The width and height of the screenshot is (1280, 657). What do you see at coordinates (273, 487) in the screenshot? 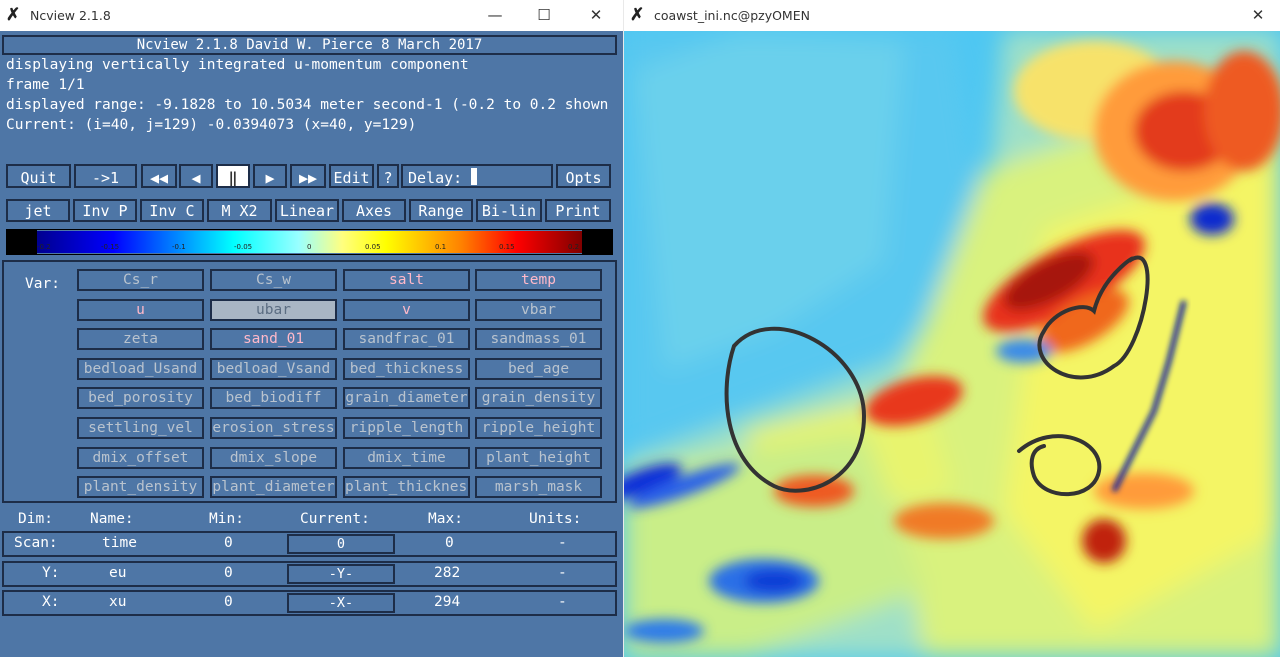
I see `variable-button-plant-diameter: plant_diameter` at bounding box center [273, 487].